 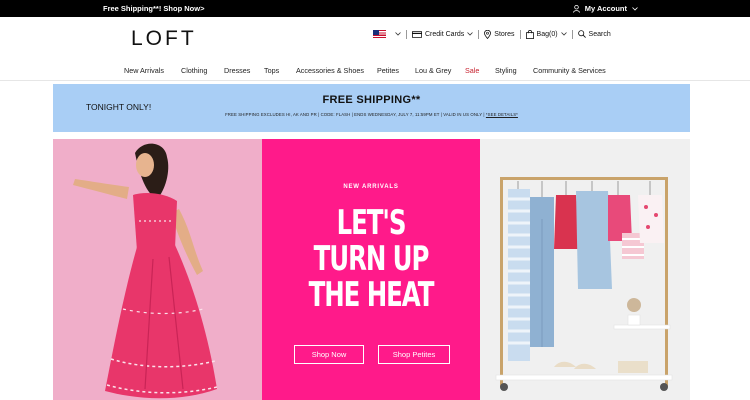 What do you see at coordinates (599, 34) in the screenshot?
I see `search-label: Search` at bounding box center [599, 34].